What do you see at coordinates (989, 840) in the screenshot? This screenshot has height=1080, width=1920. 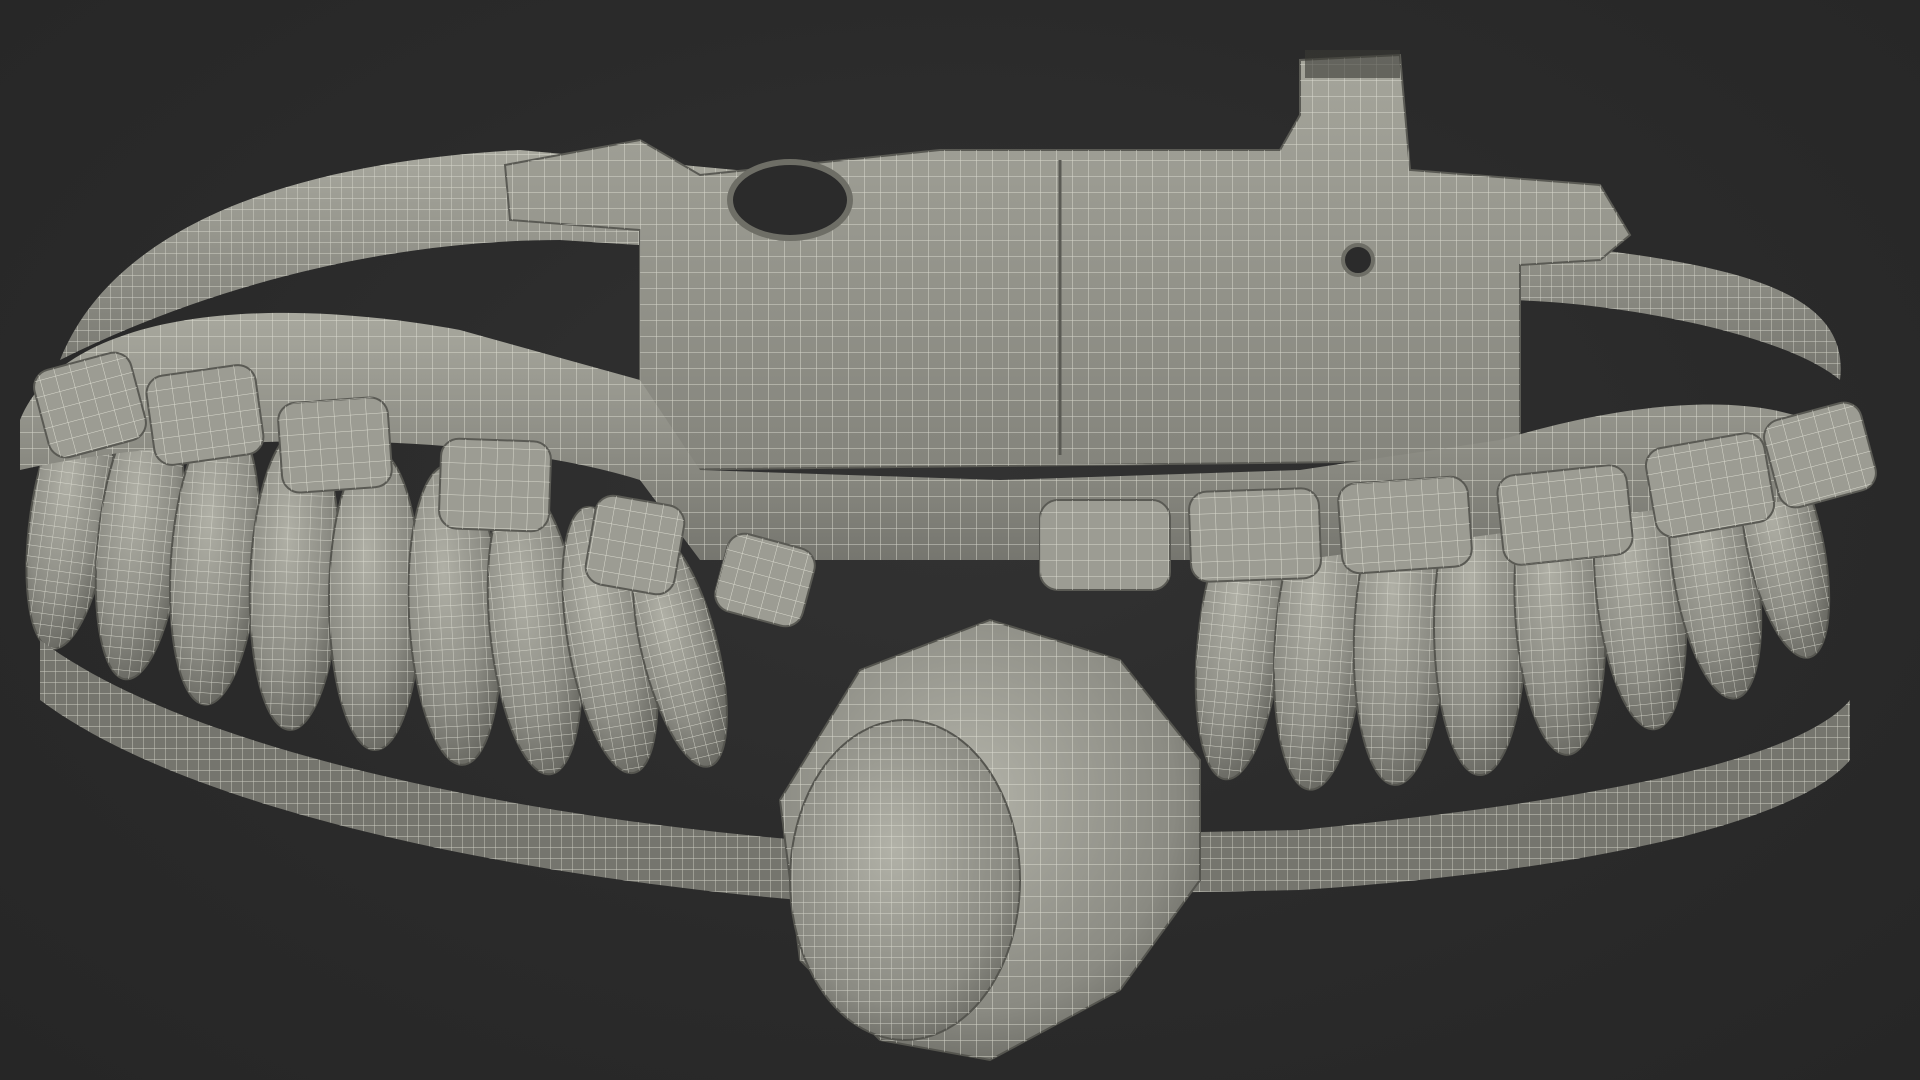 I see `toggle-cap` at bounding box center [989, 840].